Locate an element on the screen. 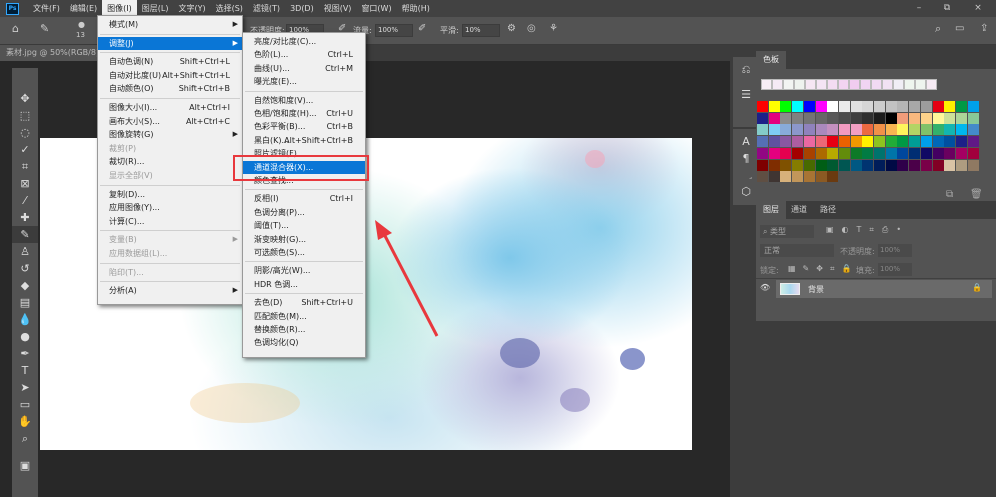 Image resolution: width=996 pixels, height=497 pixels. lock-icons: ▦✎✥⌗🔒 is located at coordinates (823, 269).